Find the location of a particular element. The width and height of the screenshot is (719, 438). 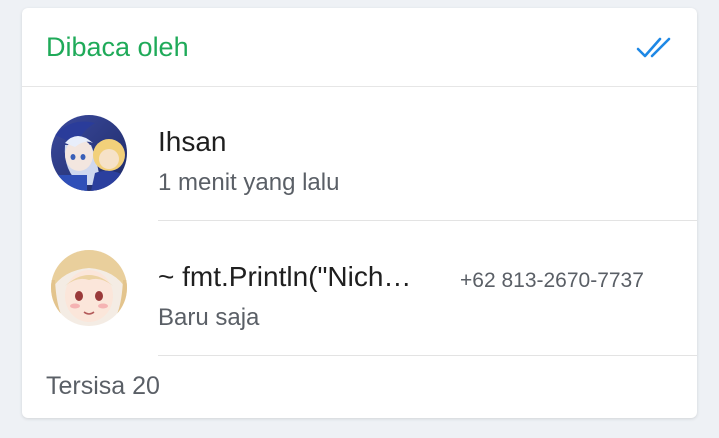

avatar-anime-blonde-icon is located at coordinates (89, 288).